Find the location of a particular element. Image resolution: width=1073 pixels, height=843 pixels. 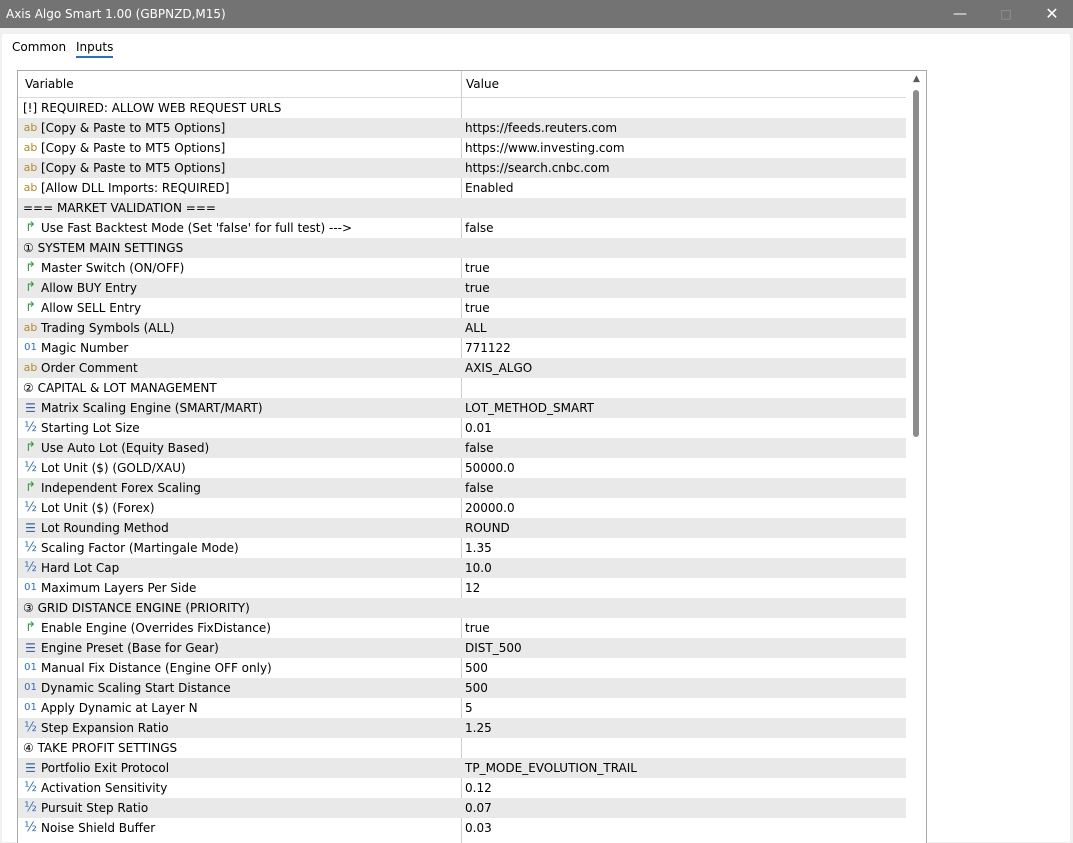

variable-name: Starting Lot Size is located at coordinates (90, 428).